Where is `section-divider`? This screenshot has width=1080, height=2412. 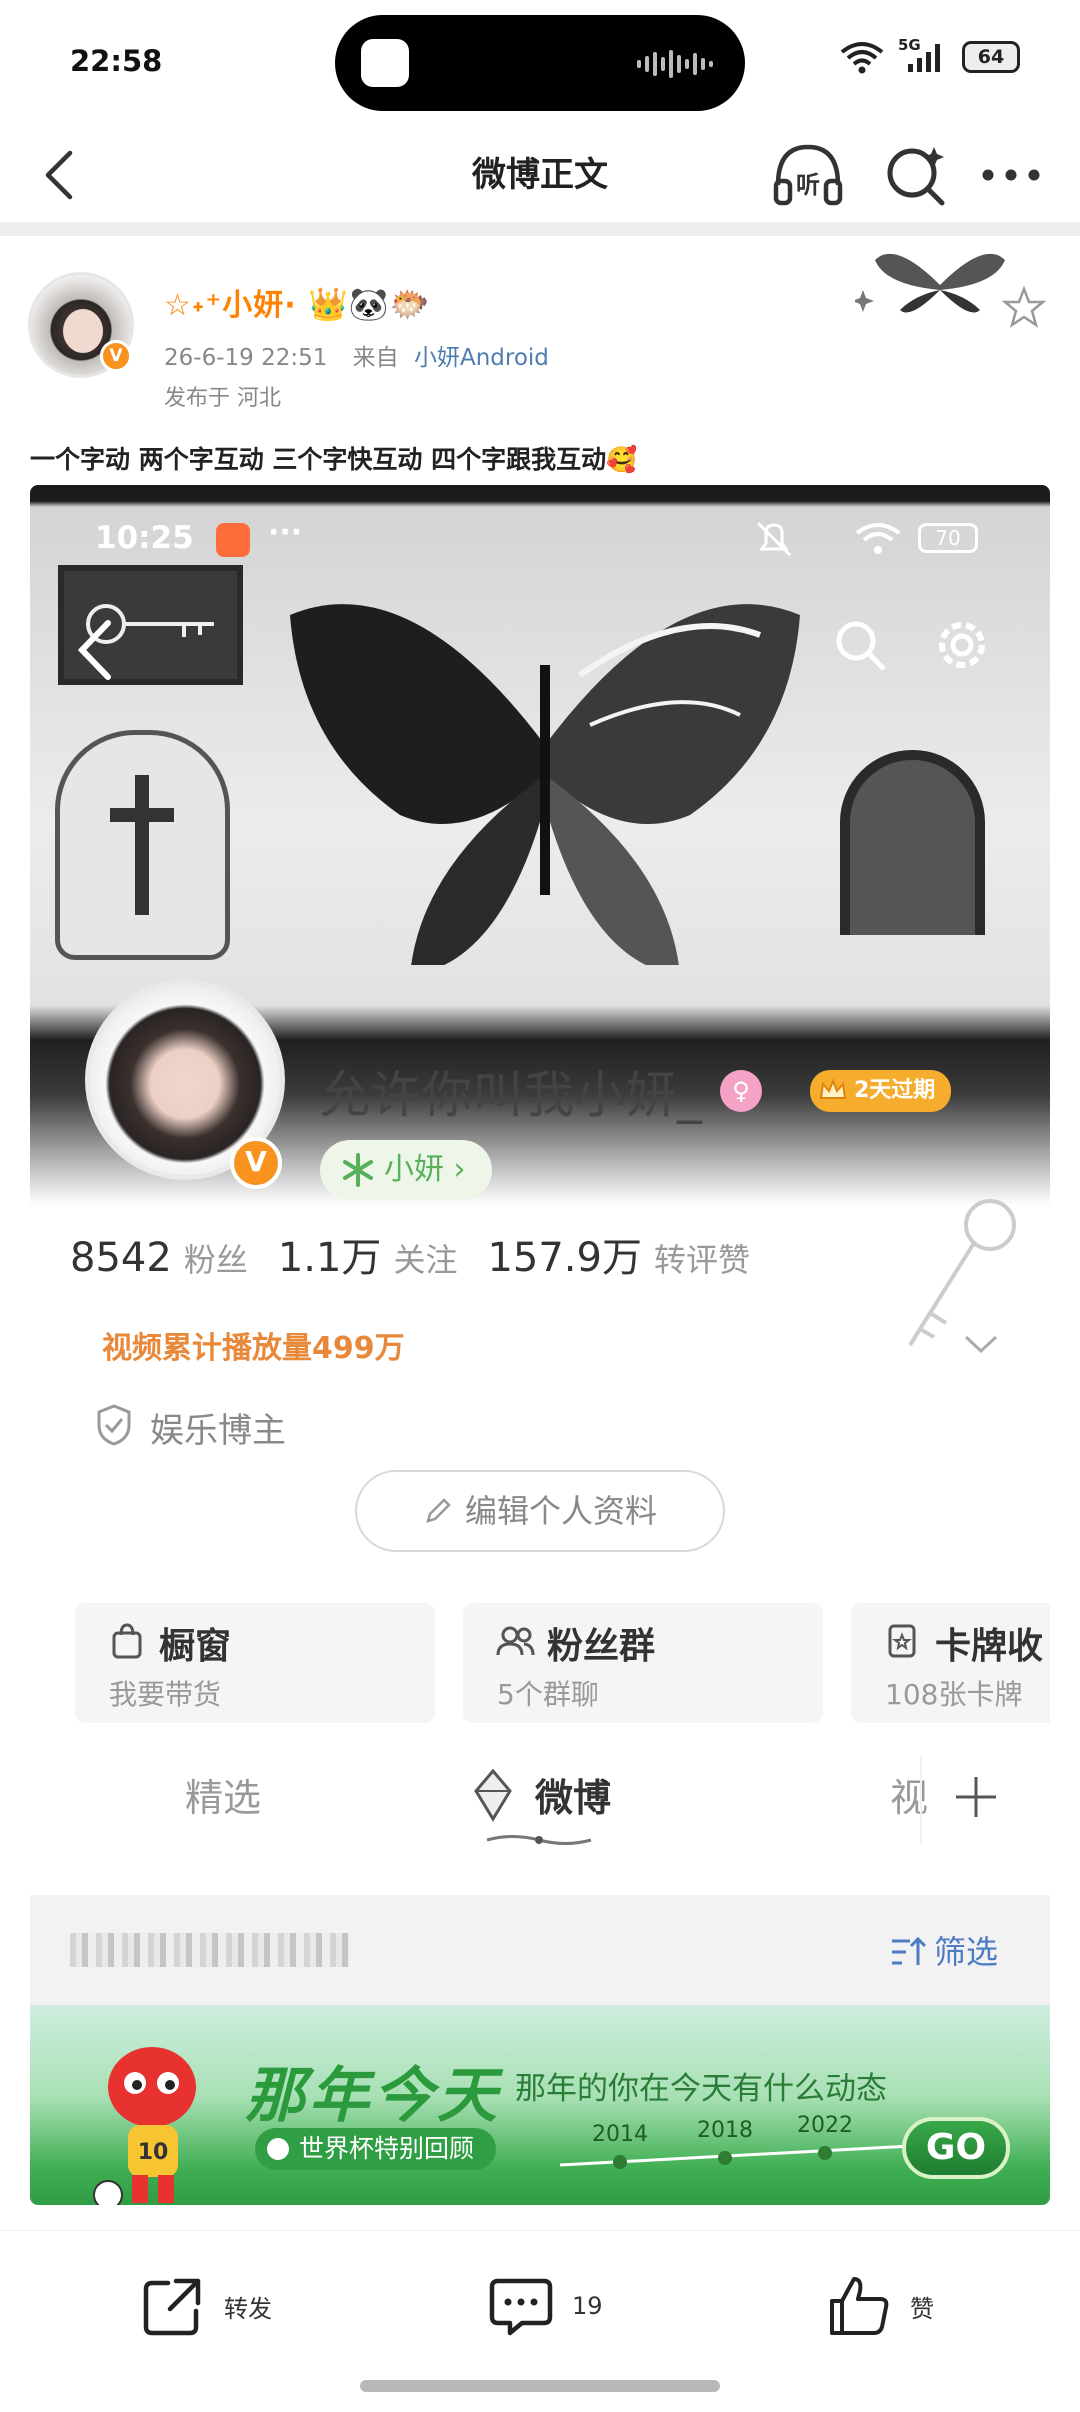
section-divider is located at coordinates (540, 229).